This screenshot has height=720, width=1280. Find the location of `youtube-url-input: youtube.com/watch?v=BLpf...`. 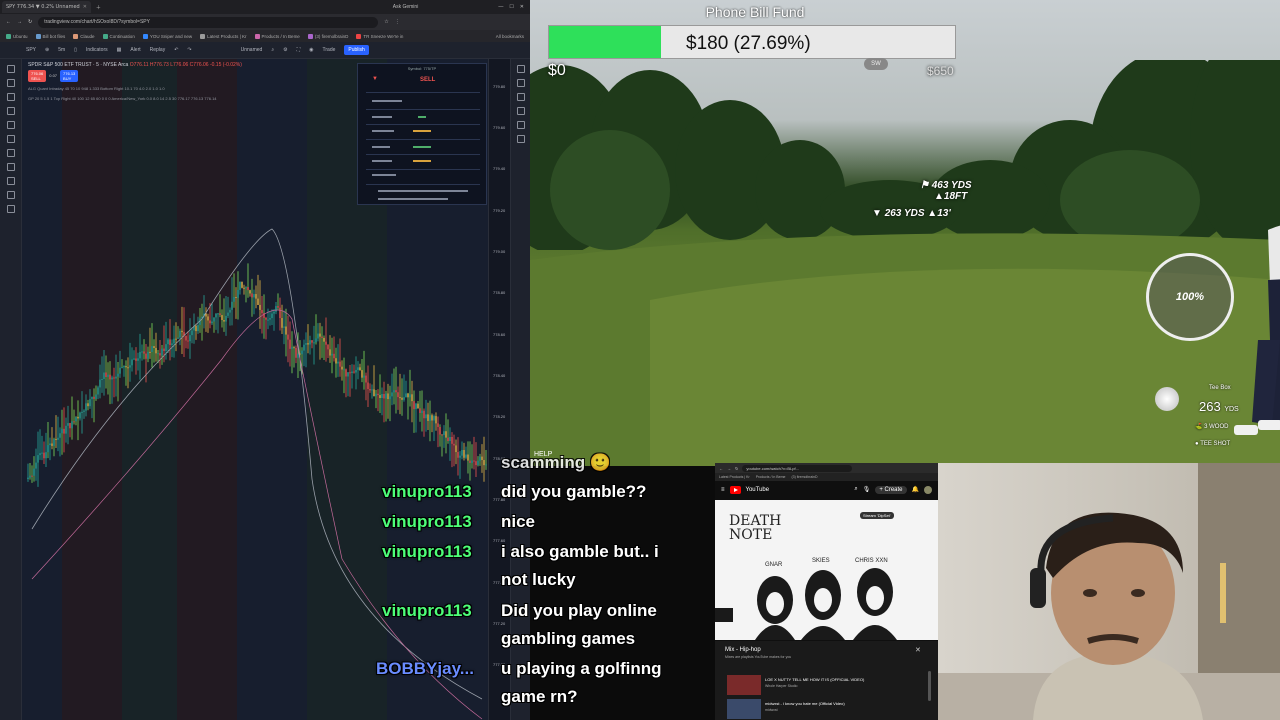

youtube-url-input: youtube.com/watch?v=BLpf... is located at coordinates (797, 468).